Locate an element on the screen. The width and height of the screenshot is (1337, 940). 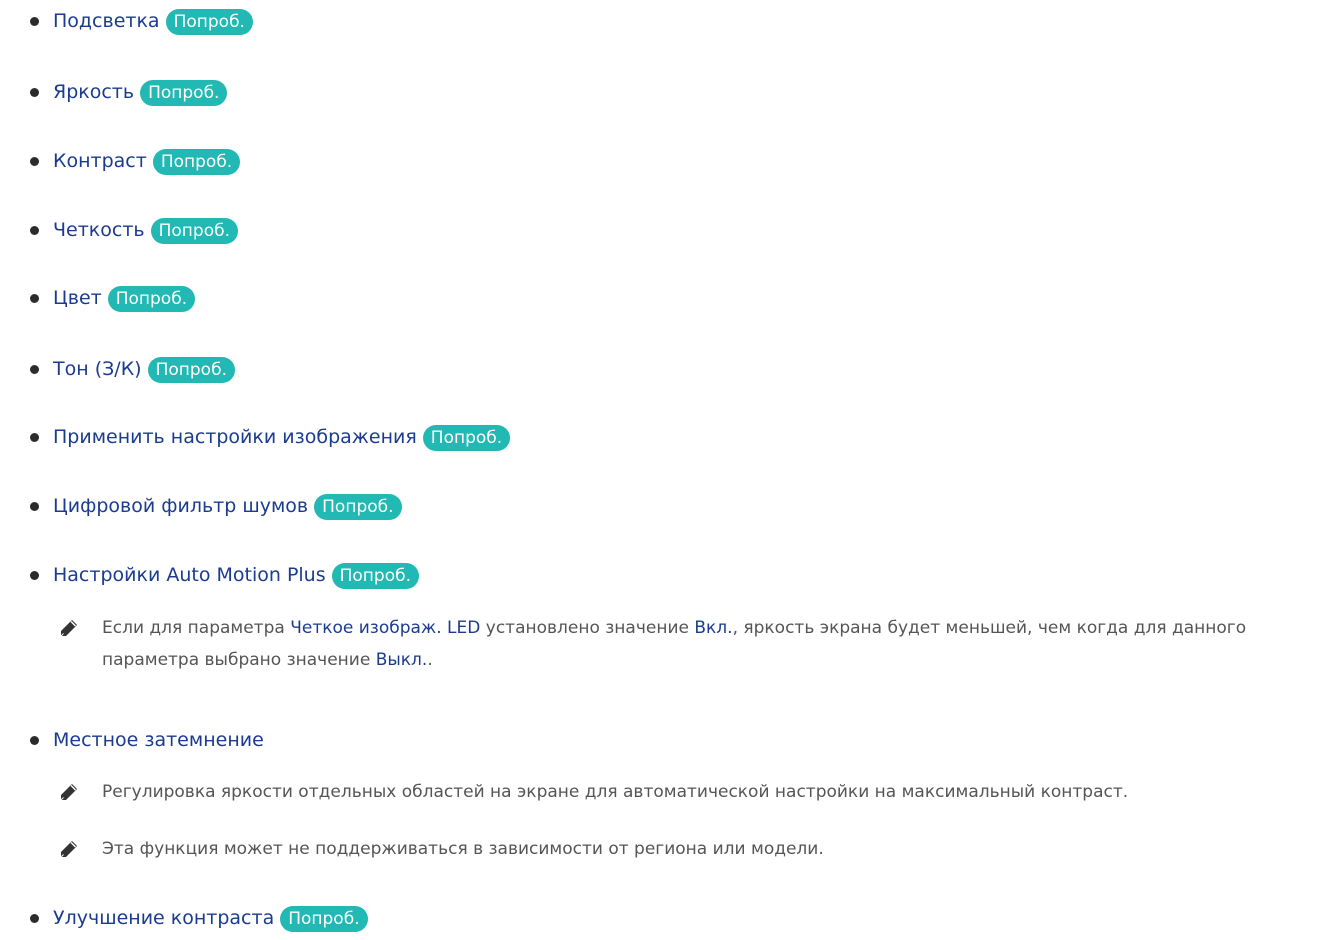
try-button-brightness: Попроб. is located at coordinates (184, 93).